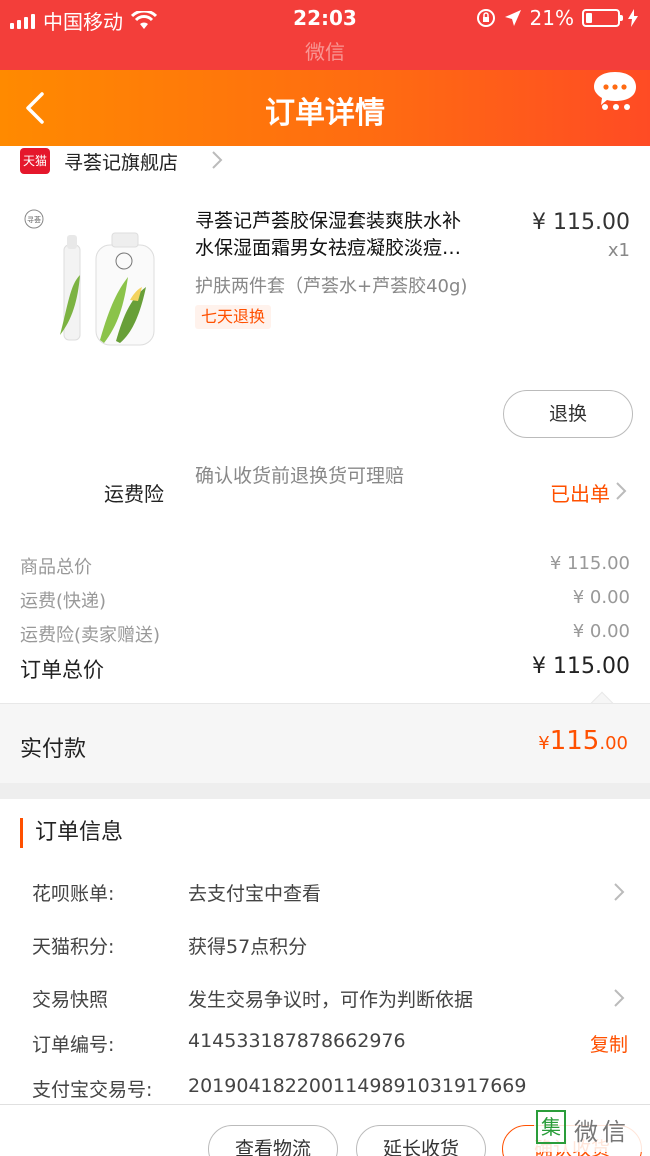 This screenshot has width=650, height=1156. What do you see at coordinates (325, 600) in the screenshot?
I see `price-line-shipping: 运费(快递) ¥ 0.00` at bounding box center [325, 600].